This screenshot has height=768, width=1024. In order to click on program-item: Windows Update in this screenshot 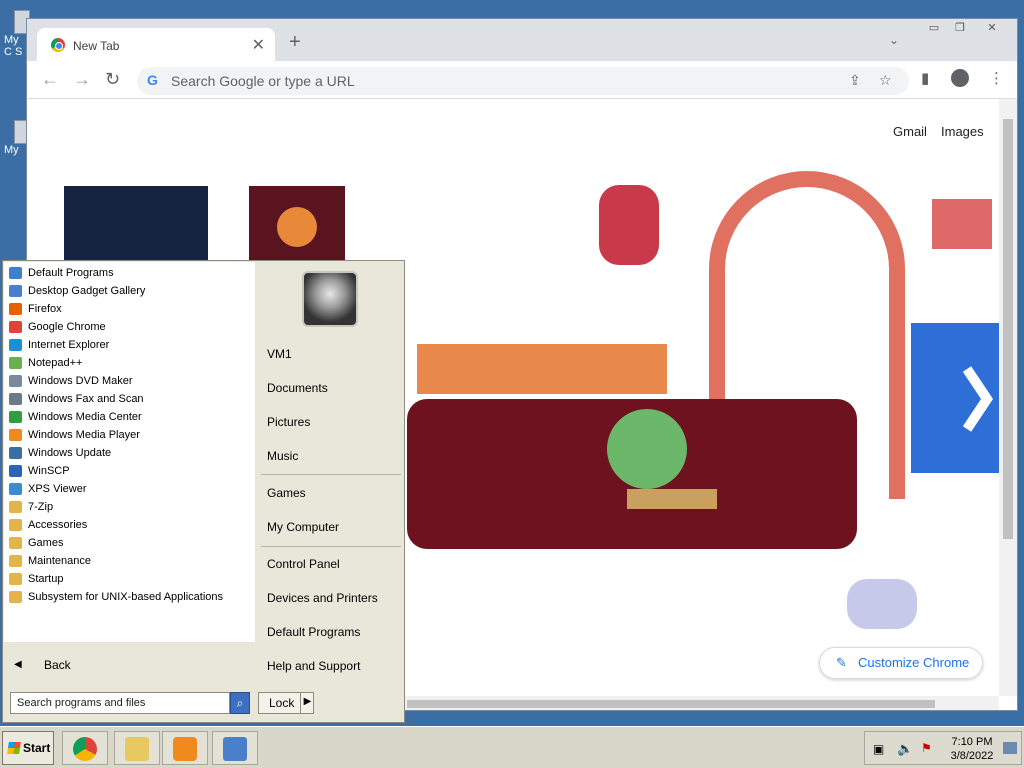, I will do `click(129, 453)`.